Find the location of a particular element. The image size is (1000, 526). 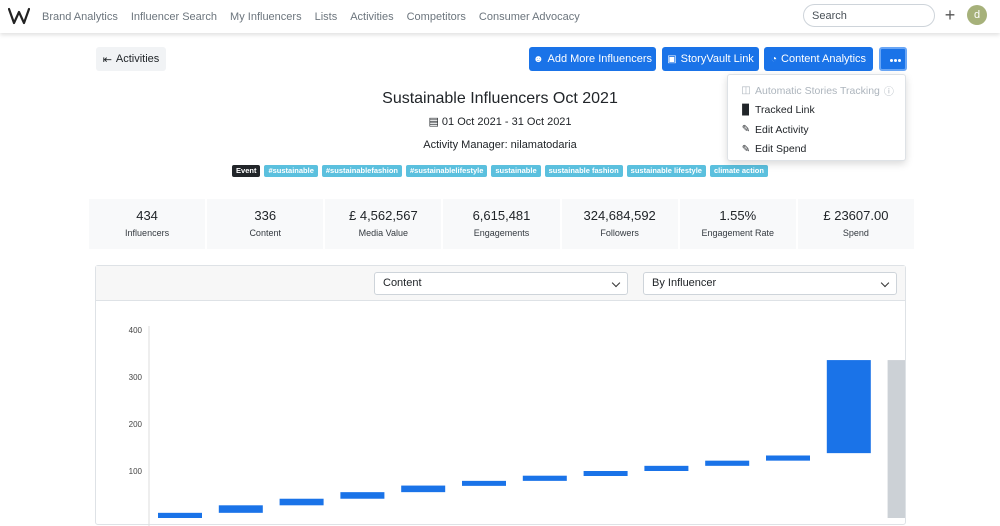

stat-value: 434 is located at coordinates (147, 215).